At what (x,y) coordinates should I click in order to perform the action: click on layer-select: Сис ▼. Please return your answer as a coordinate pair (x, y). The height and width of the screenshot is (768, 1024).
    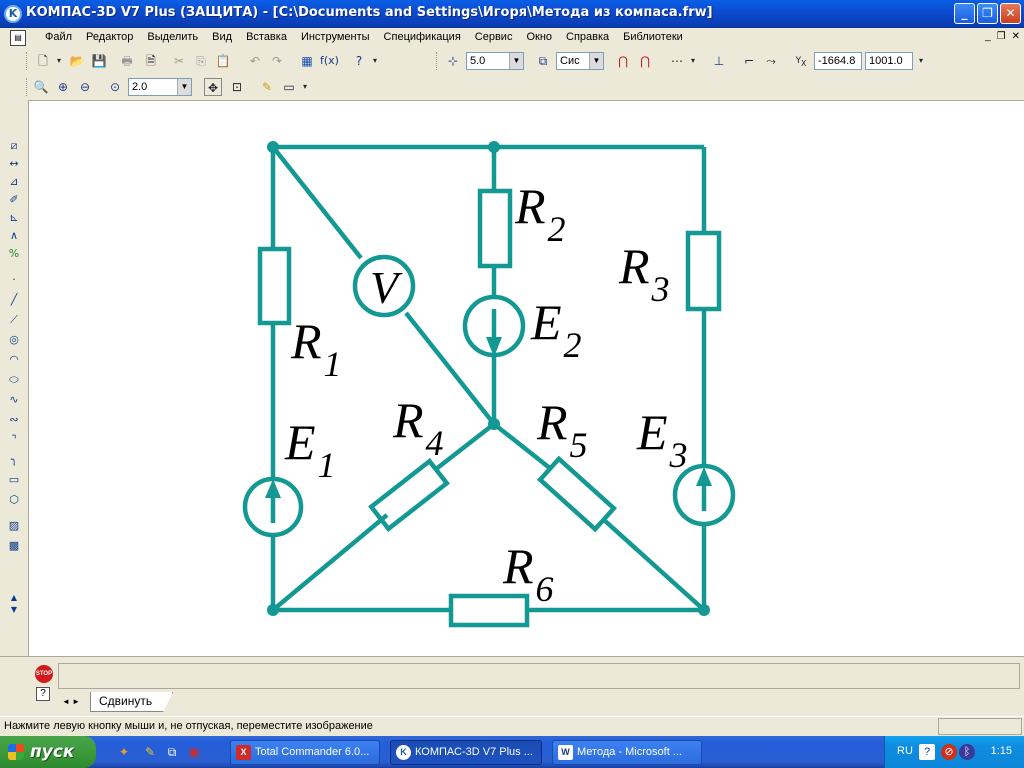
    Looking at the image, I should click on (580, 61).